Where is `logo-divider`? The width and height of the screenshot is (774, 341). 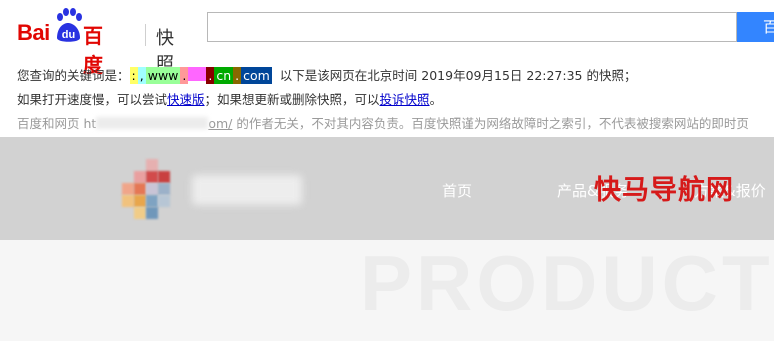
logo-divider is located at coordinates (145, 35).